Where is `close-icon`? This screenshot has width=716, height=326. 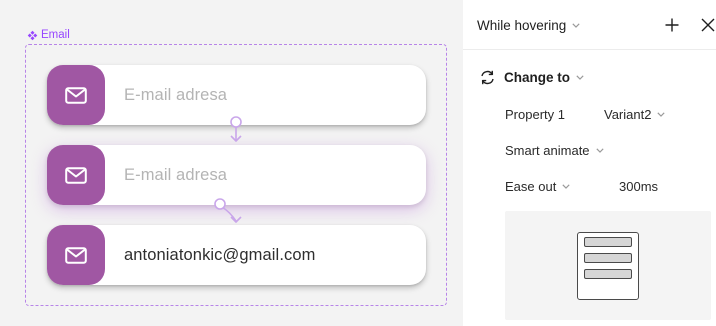
close-icon is located at coordinates (708, 25).